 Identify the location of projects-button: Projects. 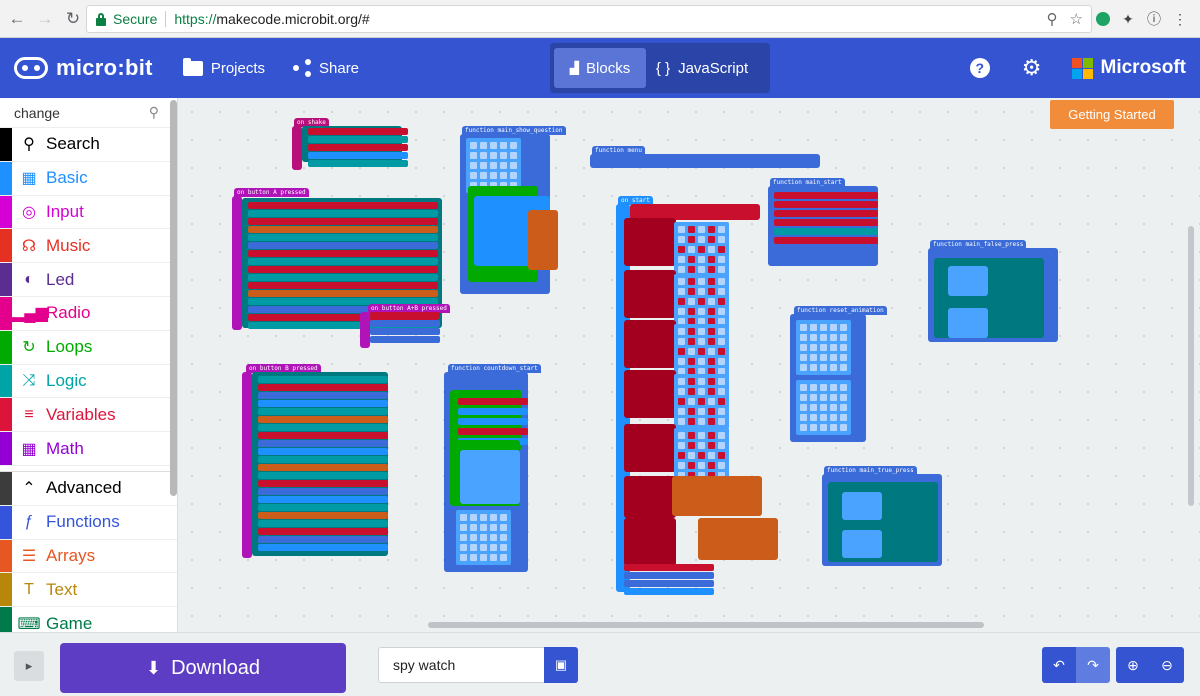
(223, 67).